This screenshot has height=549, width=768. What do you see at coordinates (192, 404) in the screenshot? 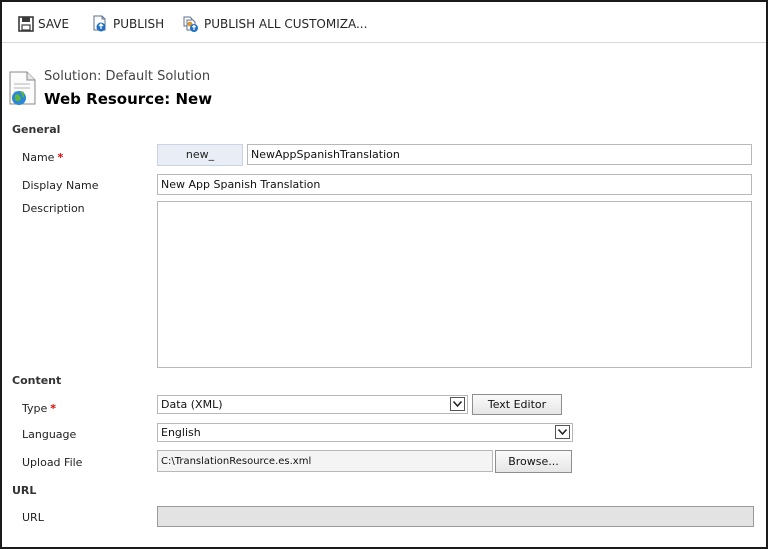
I see `type-select-value: Data (XML)` at bounding box center [192, 404].